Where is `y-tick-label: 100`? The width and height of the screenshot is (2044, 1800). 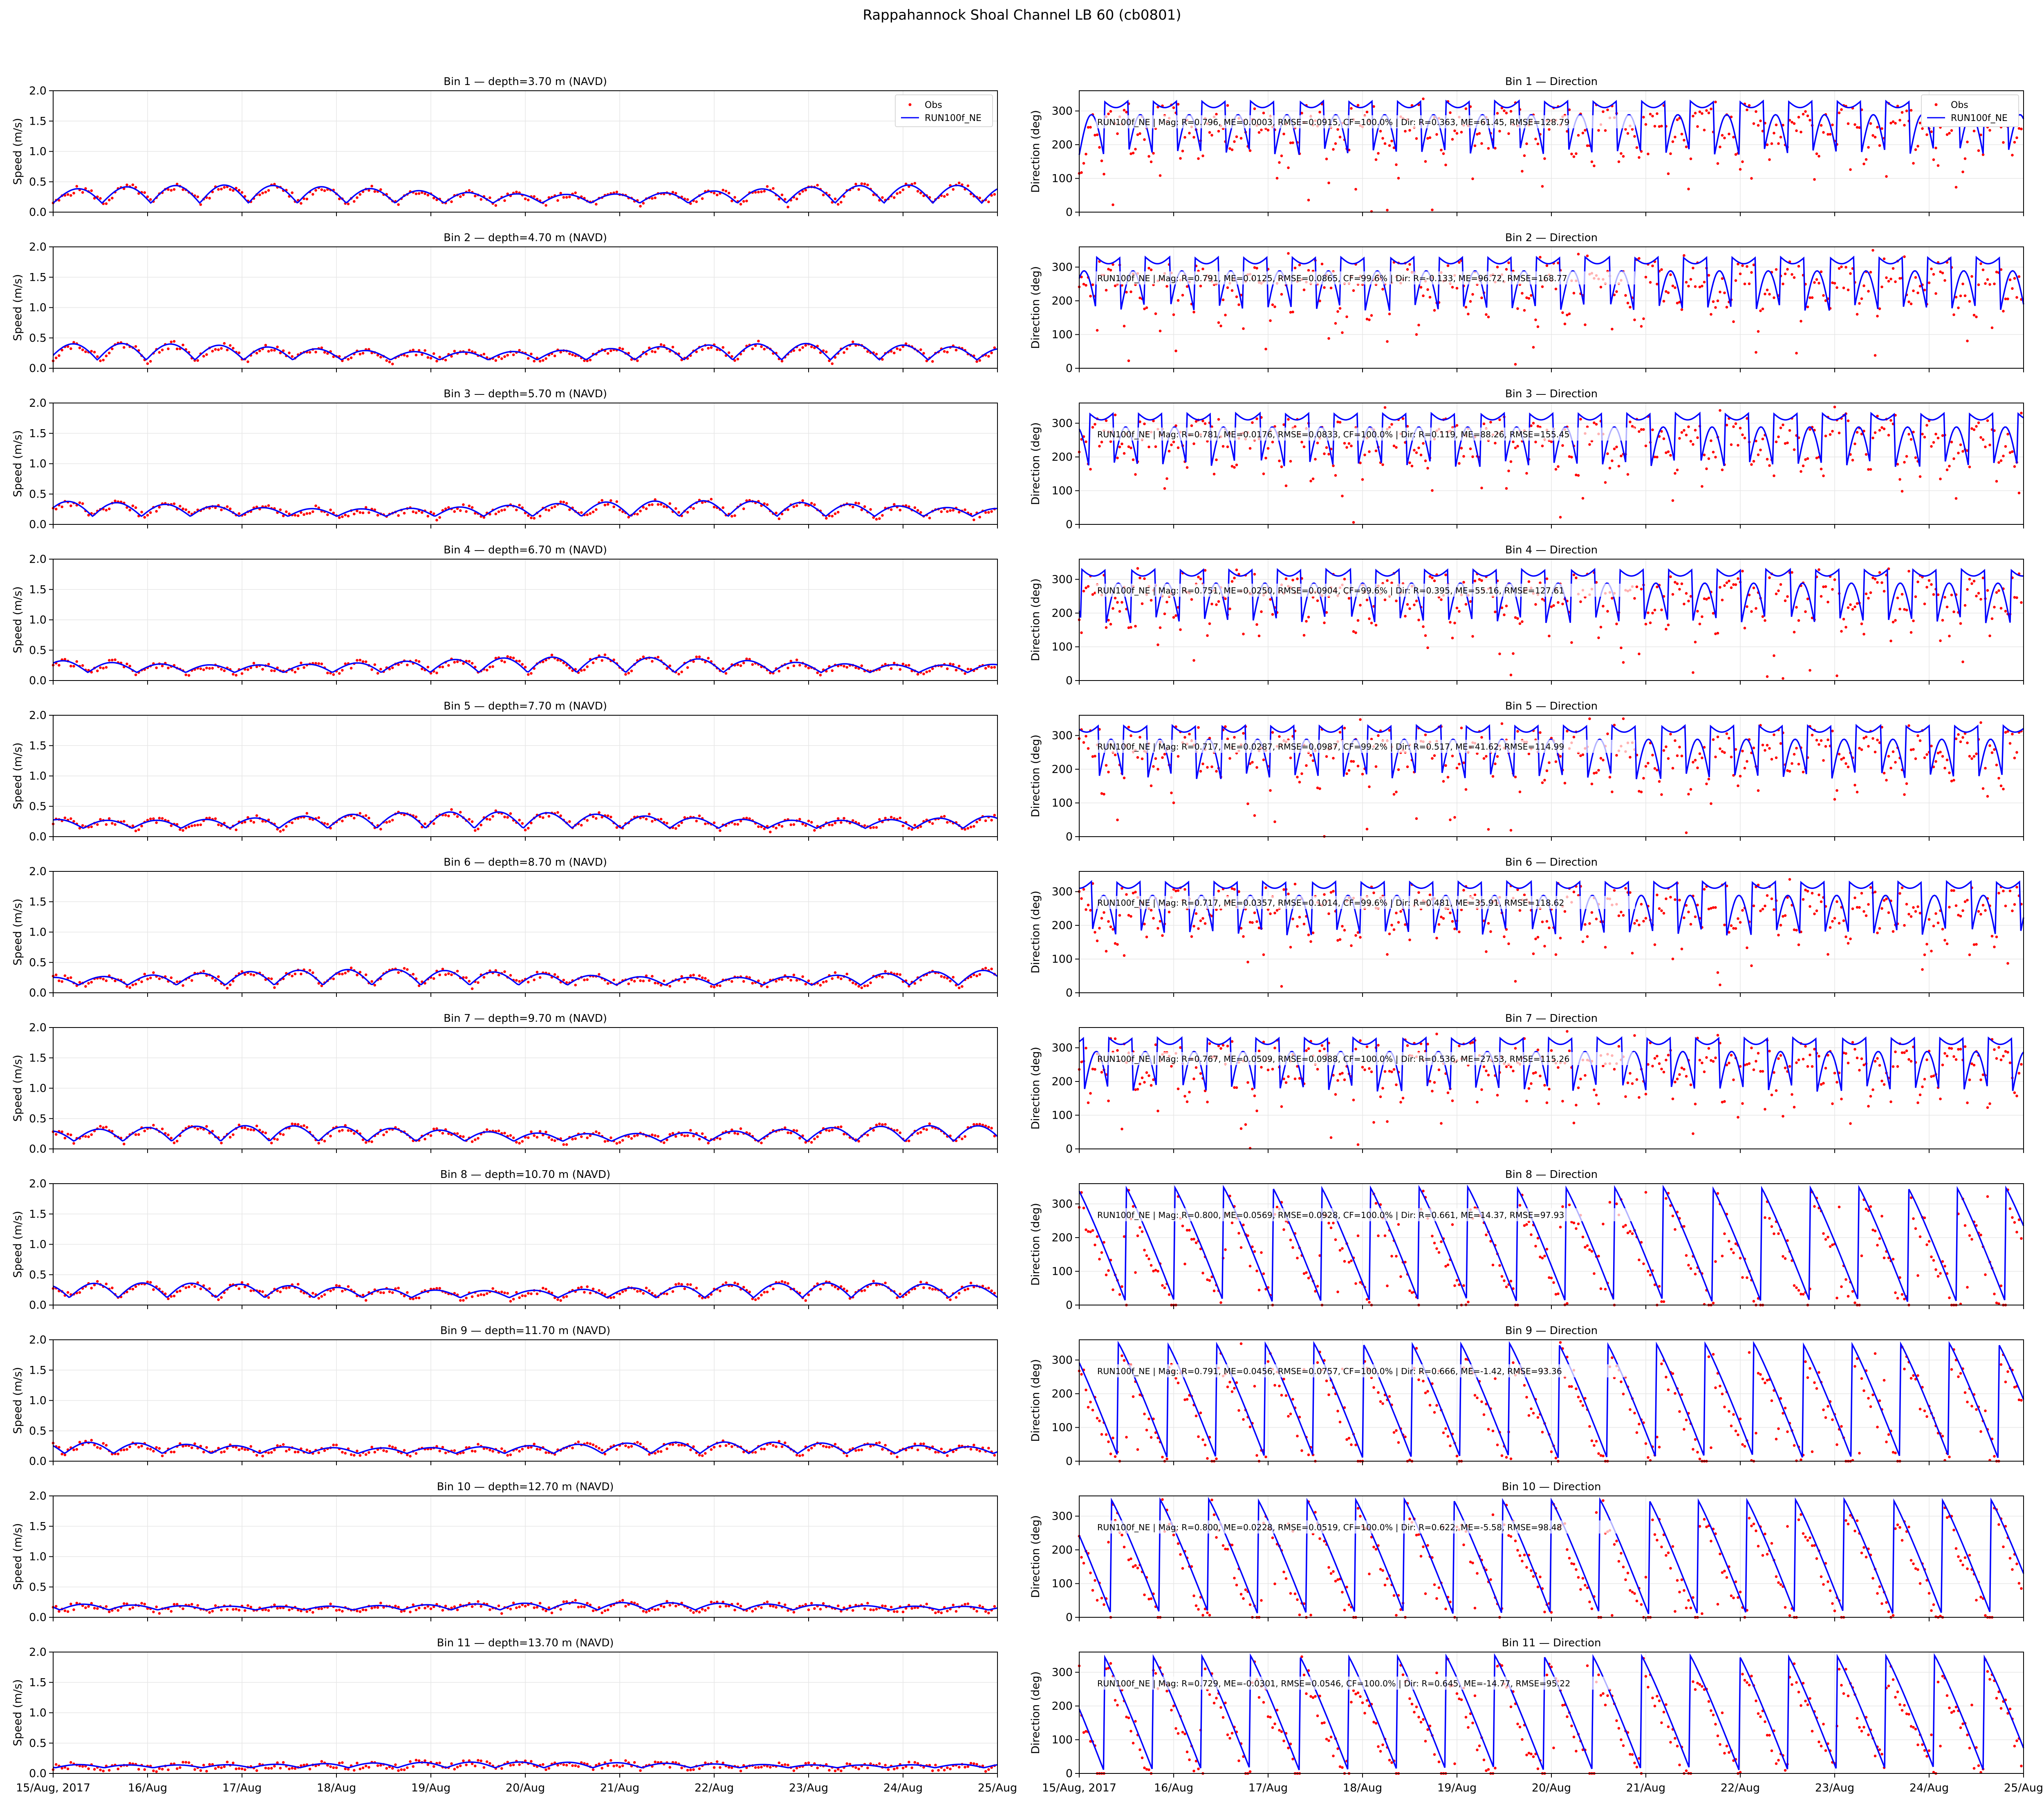 y-tick-label: 100 is located at coordinates (1062, 335).